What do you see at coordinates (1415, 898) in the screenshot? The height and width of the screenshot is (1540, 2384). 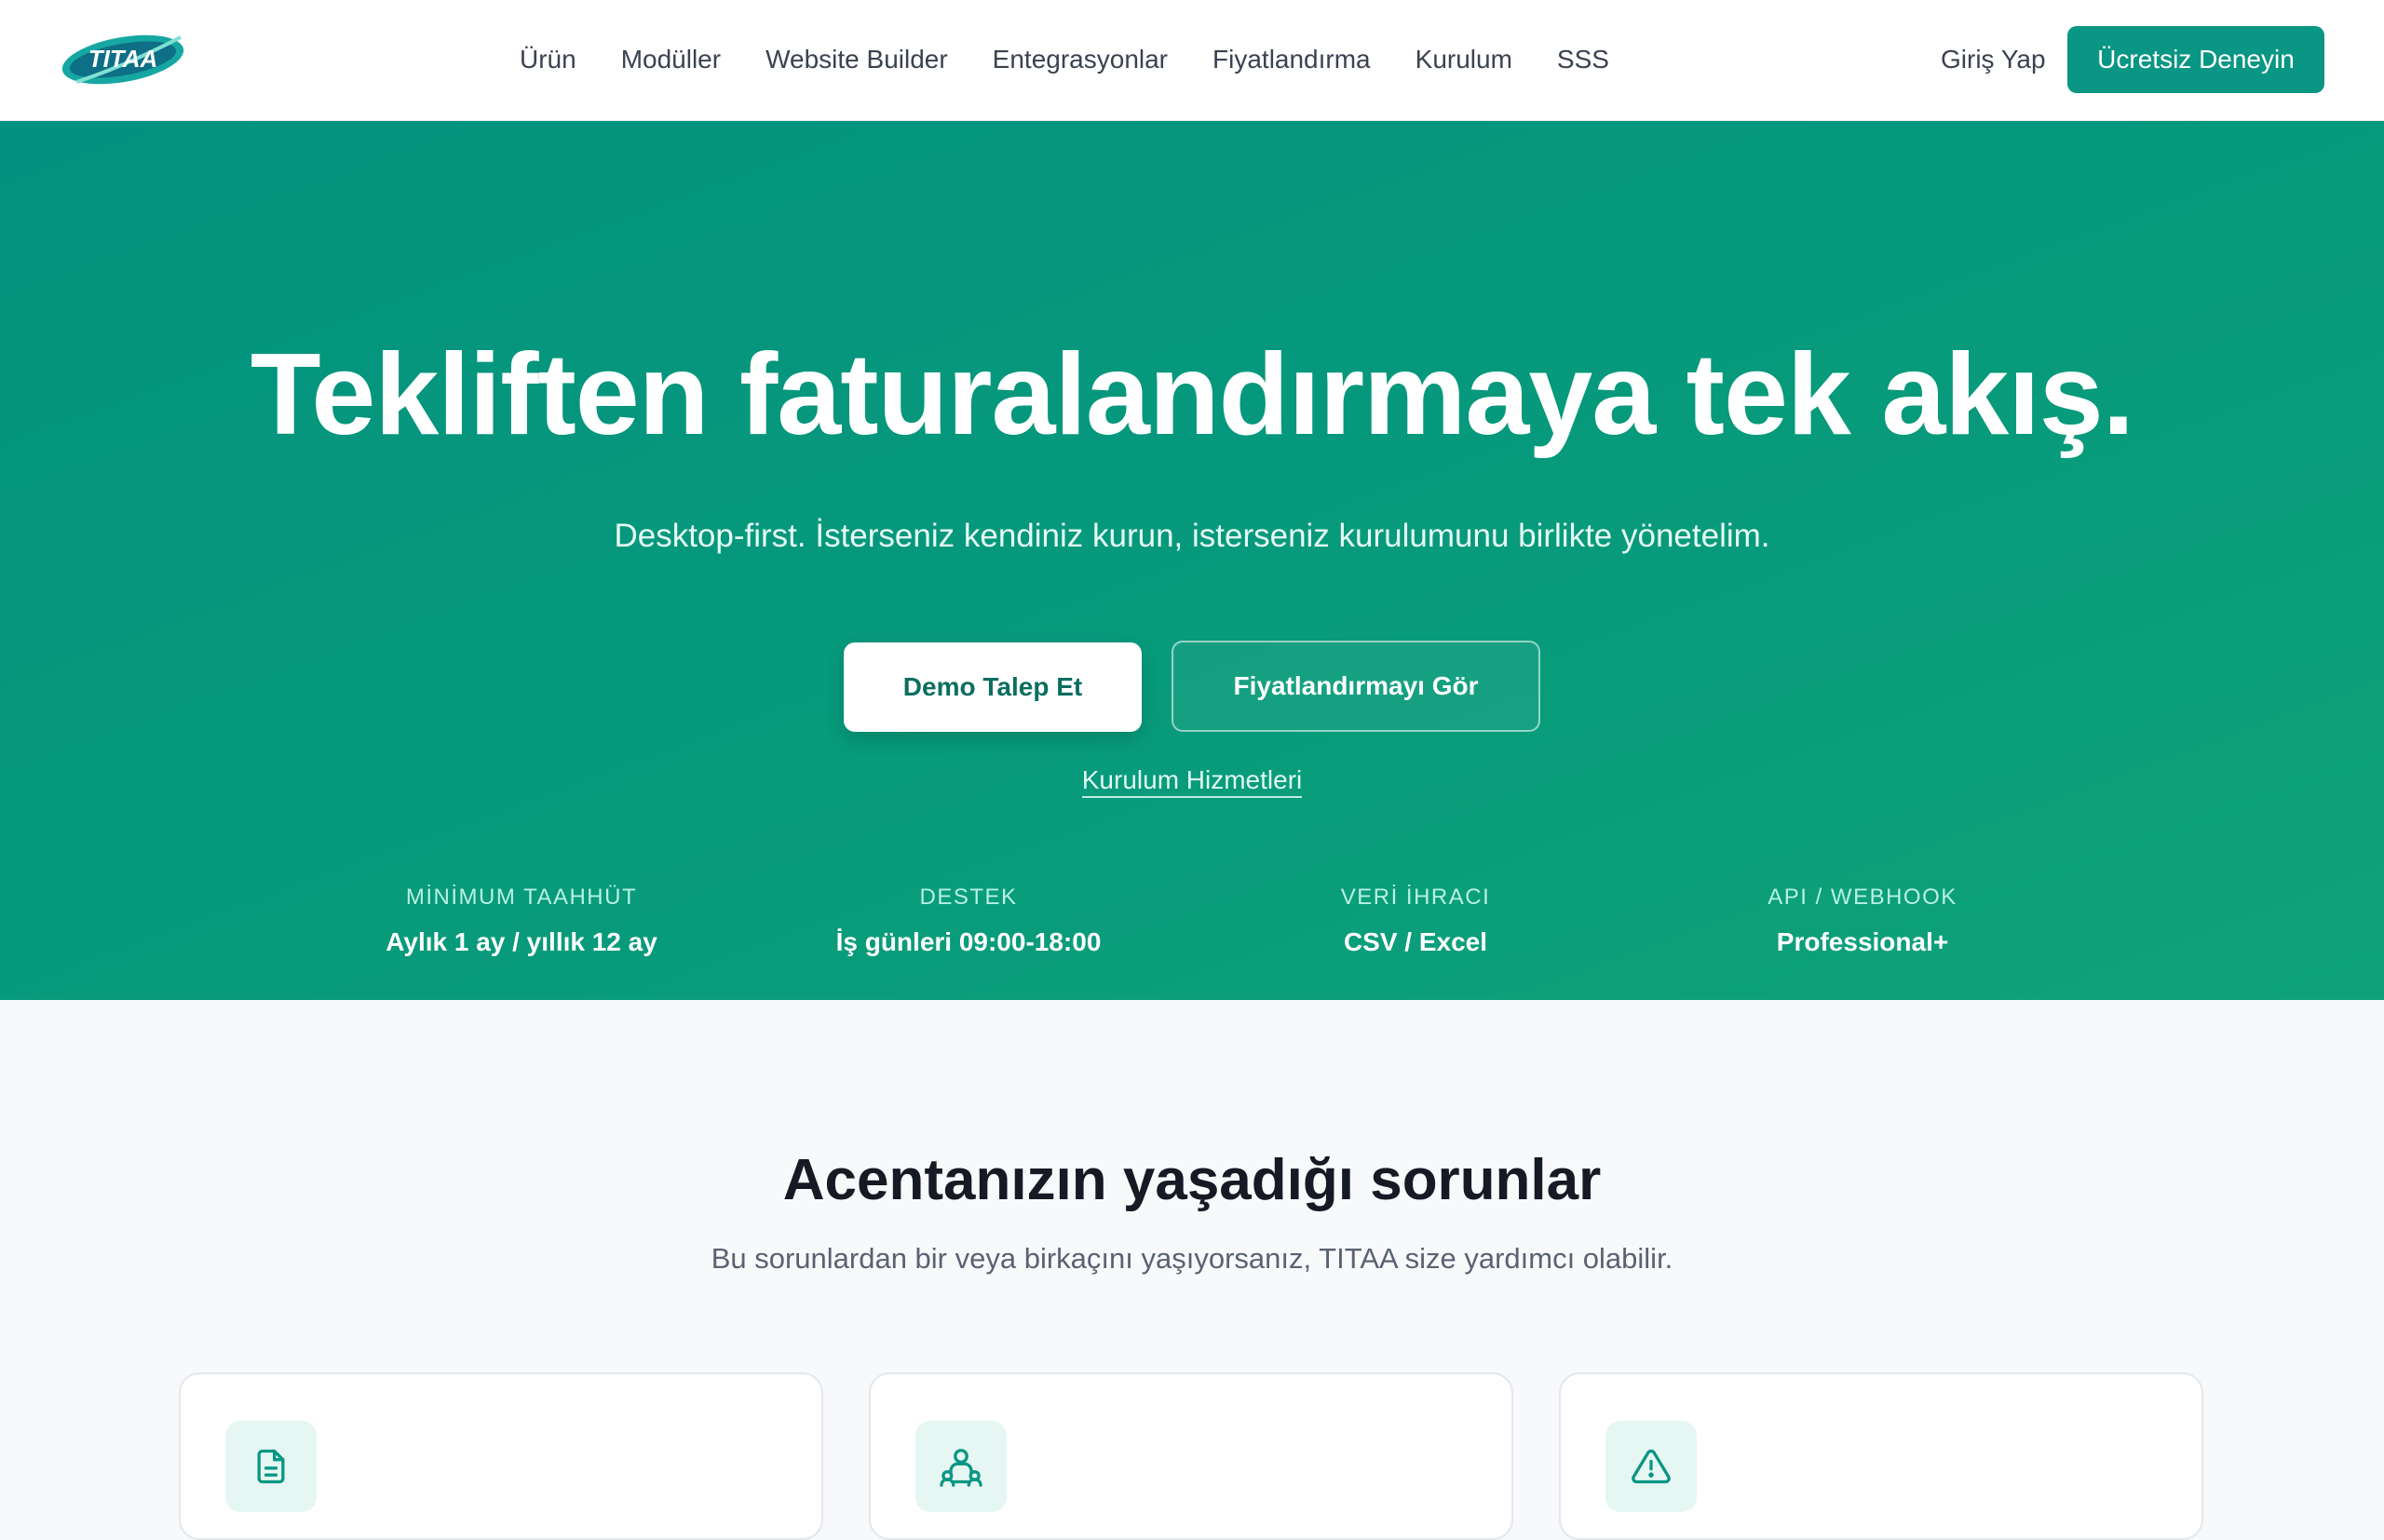 I see `stat-label: VERİ İHRACI` at bounding box center [1415, 898].